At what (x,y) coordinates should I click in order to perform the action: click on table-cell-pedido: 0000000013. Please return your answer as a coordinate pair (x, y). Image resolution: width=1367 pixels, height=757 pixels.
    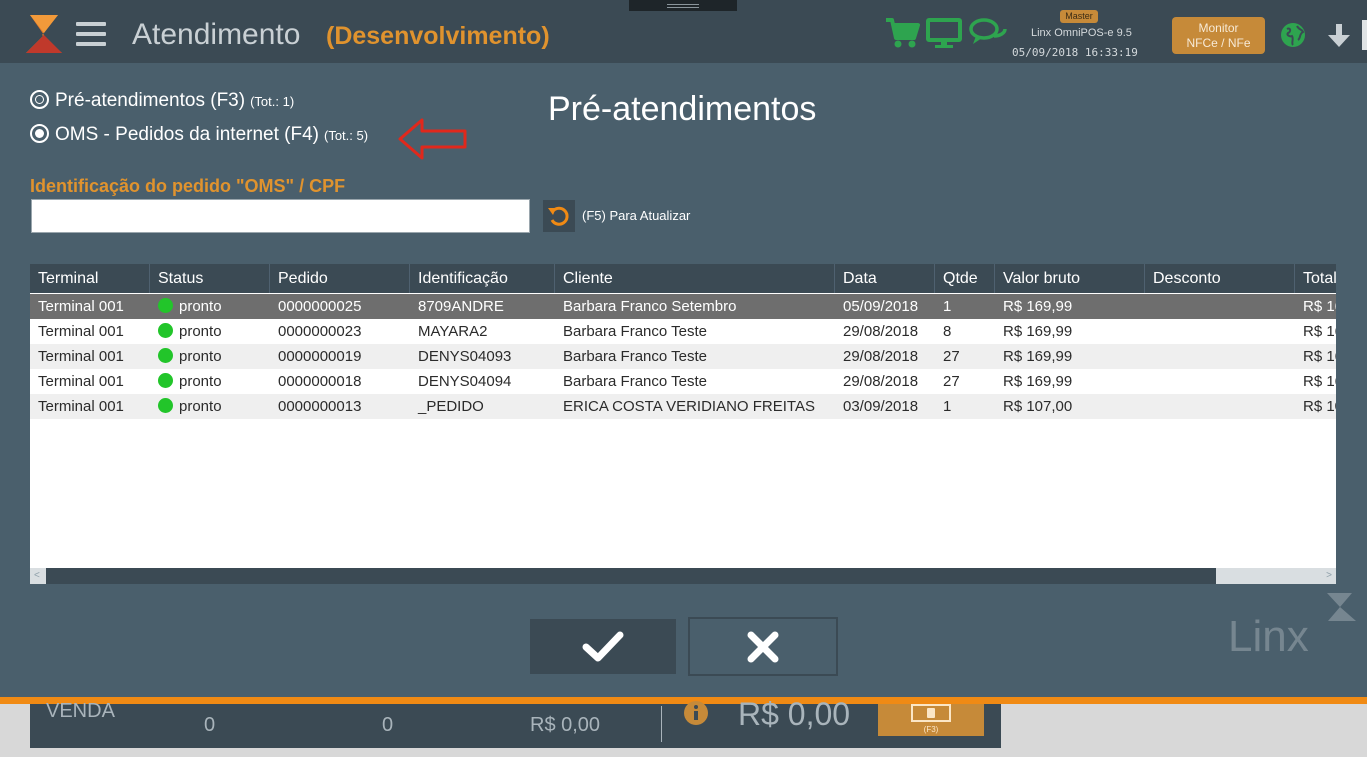
    Looking at the image, I should click on (320, 406).